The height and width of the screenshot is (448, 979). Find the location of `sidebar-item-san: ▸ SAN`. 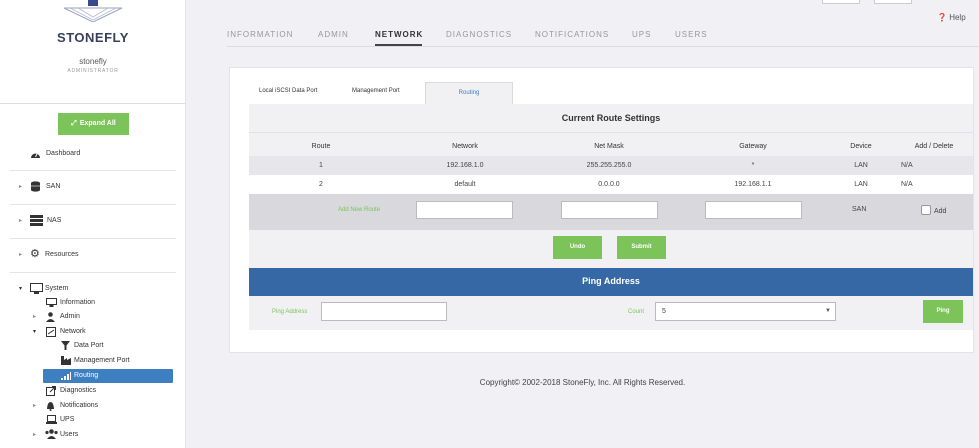

sidebar-item-san: ▸ SAN is located at coordinates (93, 187).